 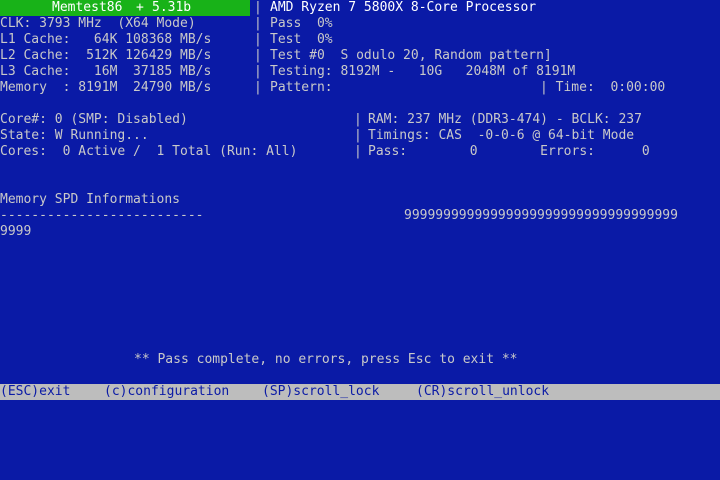 I want to click on core-info: Core#: 0 (SMP: Disabled), so click(x=94, y=119).